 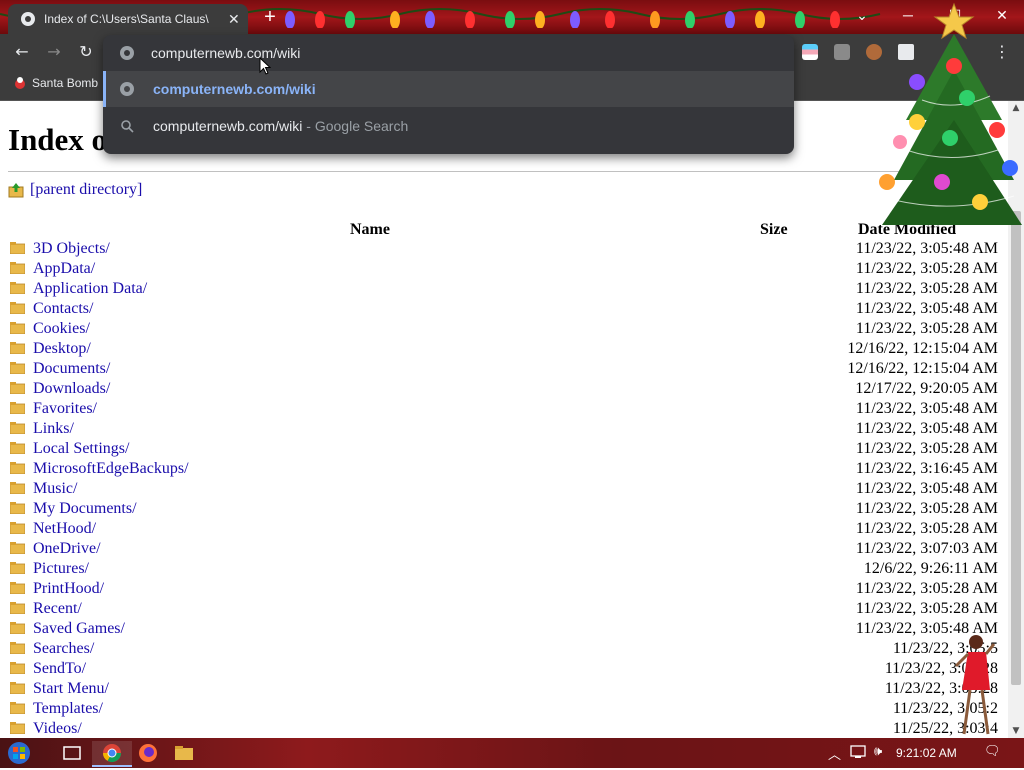 I want to click on folder-link: Favorites/, so click(x=65, y=409).